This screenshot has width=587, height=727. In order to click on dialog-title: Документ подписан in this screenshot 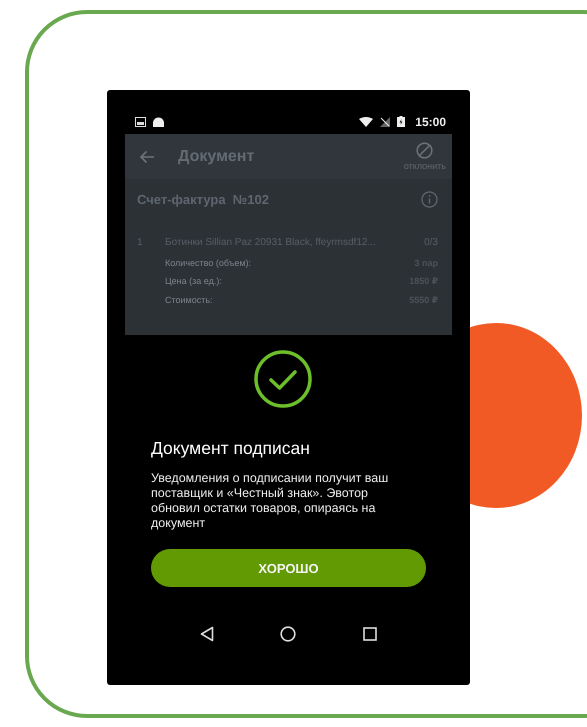, I will do `click(231, 448)`.